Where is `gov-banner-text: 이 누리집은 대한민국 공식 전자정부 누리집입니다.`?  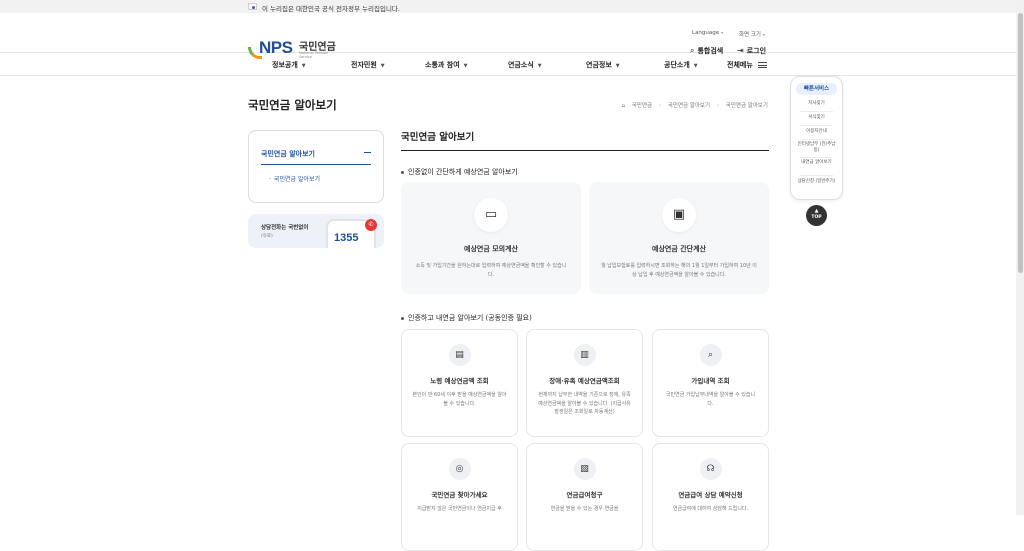 gov-banner-text: 이 누리집은 대한민국 공식 전자정부 누리집입니다. is located at coordinates (331, 9).